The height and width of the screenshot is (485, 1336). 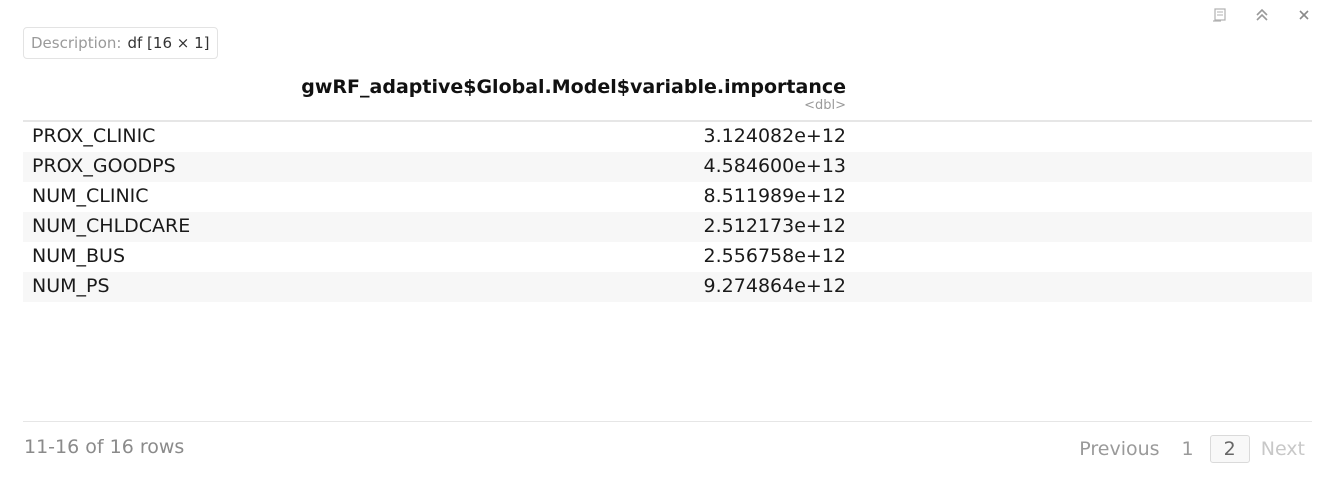 What do you see at coordinates (111, 226) in the screenshot?
I see `row-name-cell: NUM_CHLDCARE` at bounding box center [111, 226].